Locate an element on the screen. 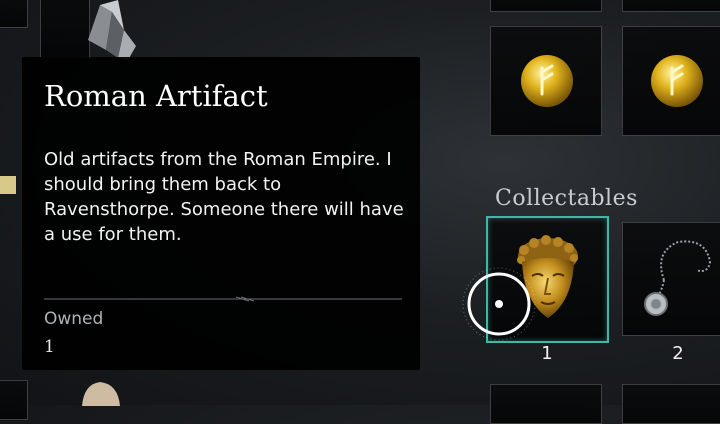  gold-item-icon is located at coordinates (9, 185).